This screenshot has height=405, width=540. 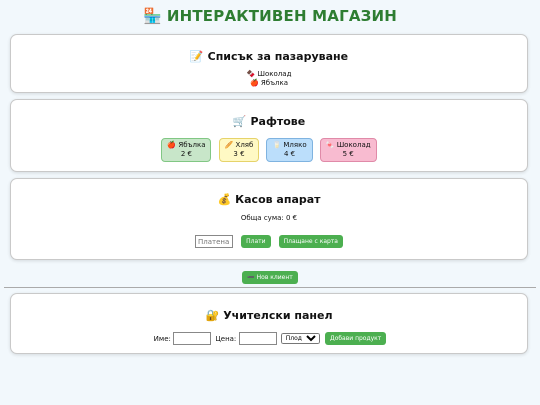 I want to click on minus-icon: ➖, so click(x=251, y=277).